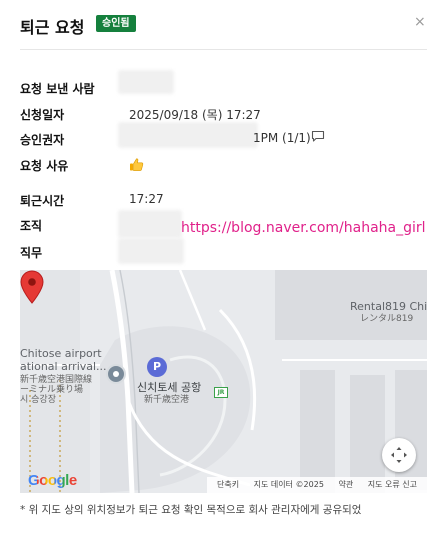 The height and width of the screenshot is (538, 445). I want to click on close-icon: ×, so click(420, 22).